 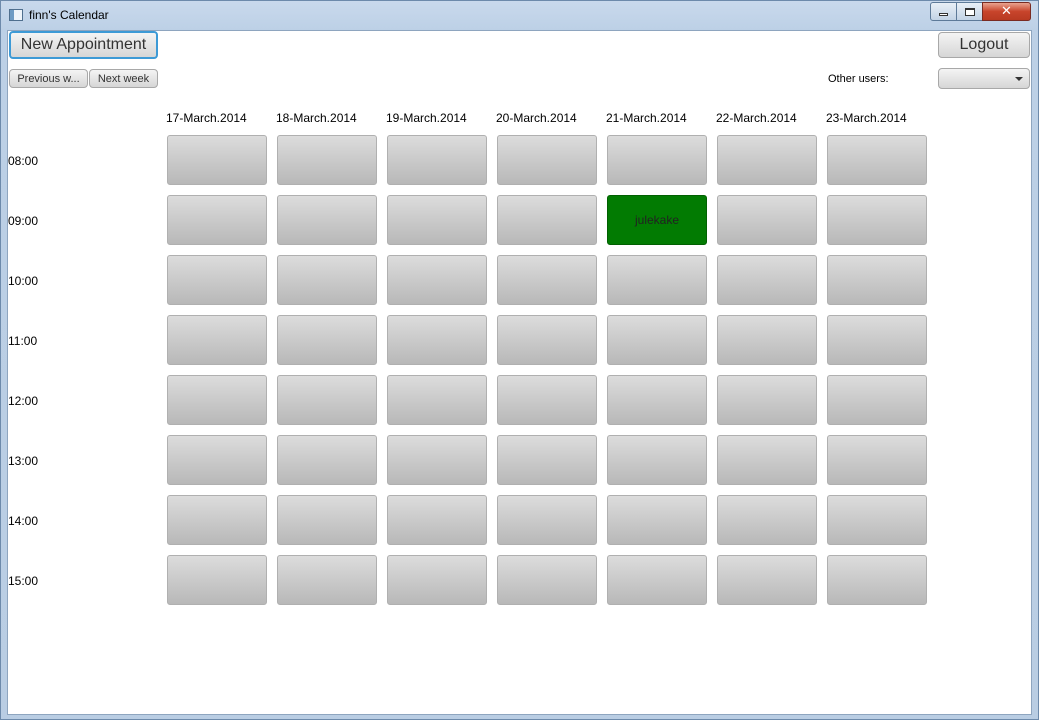 What do you see at coordinates (1019, 79) in the screenshot?
I see `dropdown-arrow-icon` at bounding box center [1019, 79].